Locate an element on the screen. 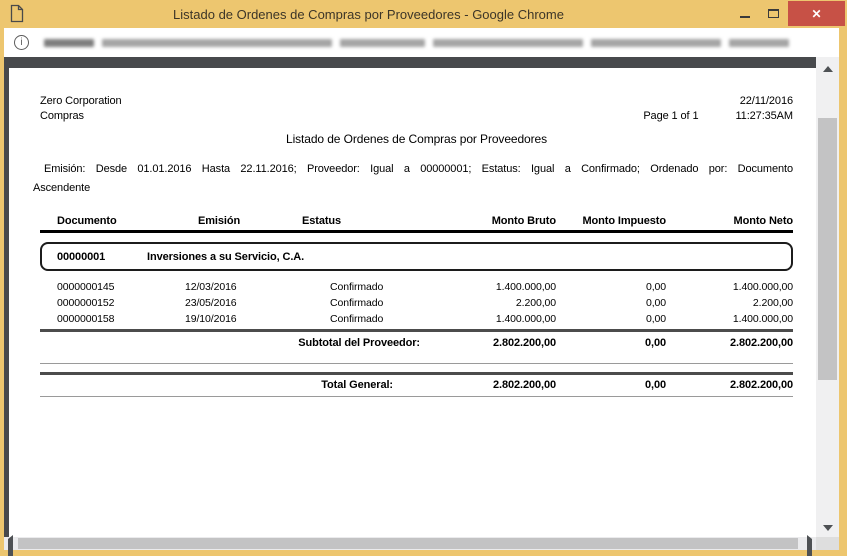 This screenshot has height=556, width=847. vertical-scrollbar is located at coordinates (827, 297).